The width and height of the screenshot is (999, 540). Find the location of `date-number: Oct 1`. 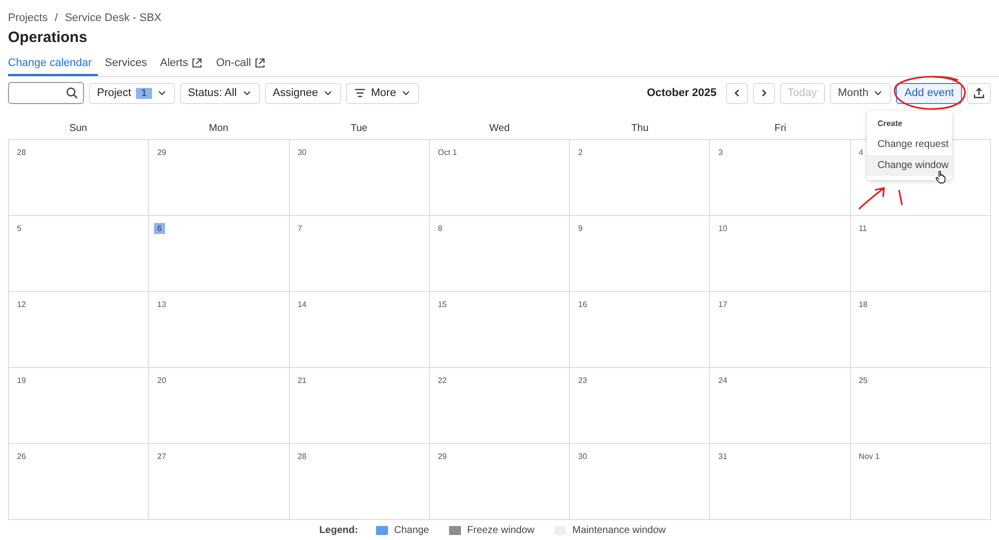

date-number: Oct 1 is located at coordinates (447, 152).